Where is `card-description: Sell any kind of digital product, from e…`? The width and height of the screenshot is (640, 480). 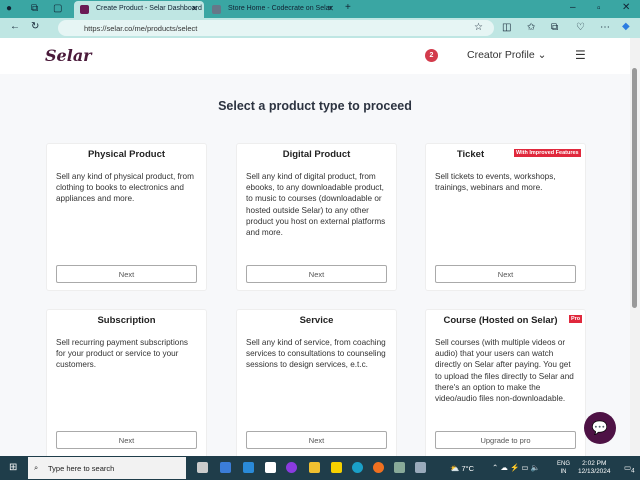 card-description: Sell any kind of digital product, from e… is located at coordinates (316, 205).